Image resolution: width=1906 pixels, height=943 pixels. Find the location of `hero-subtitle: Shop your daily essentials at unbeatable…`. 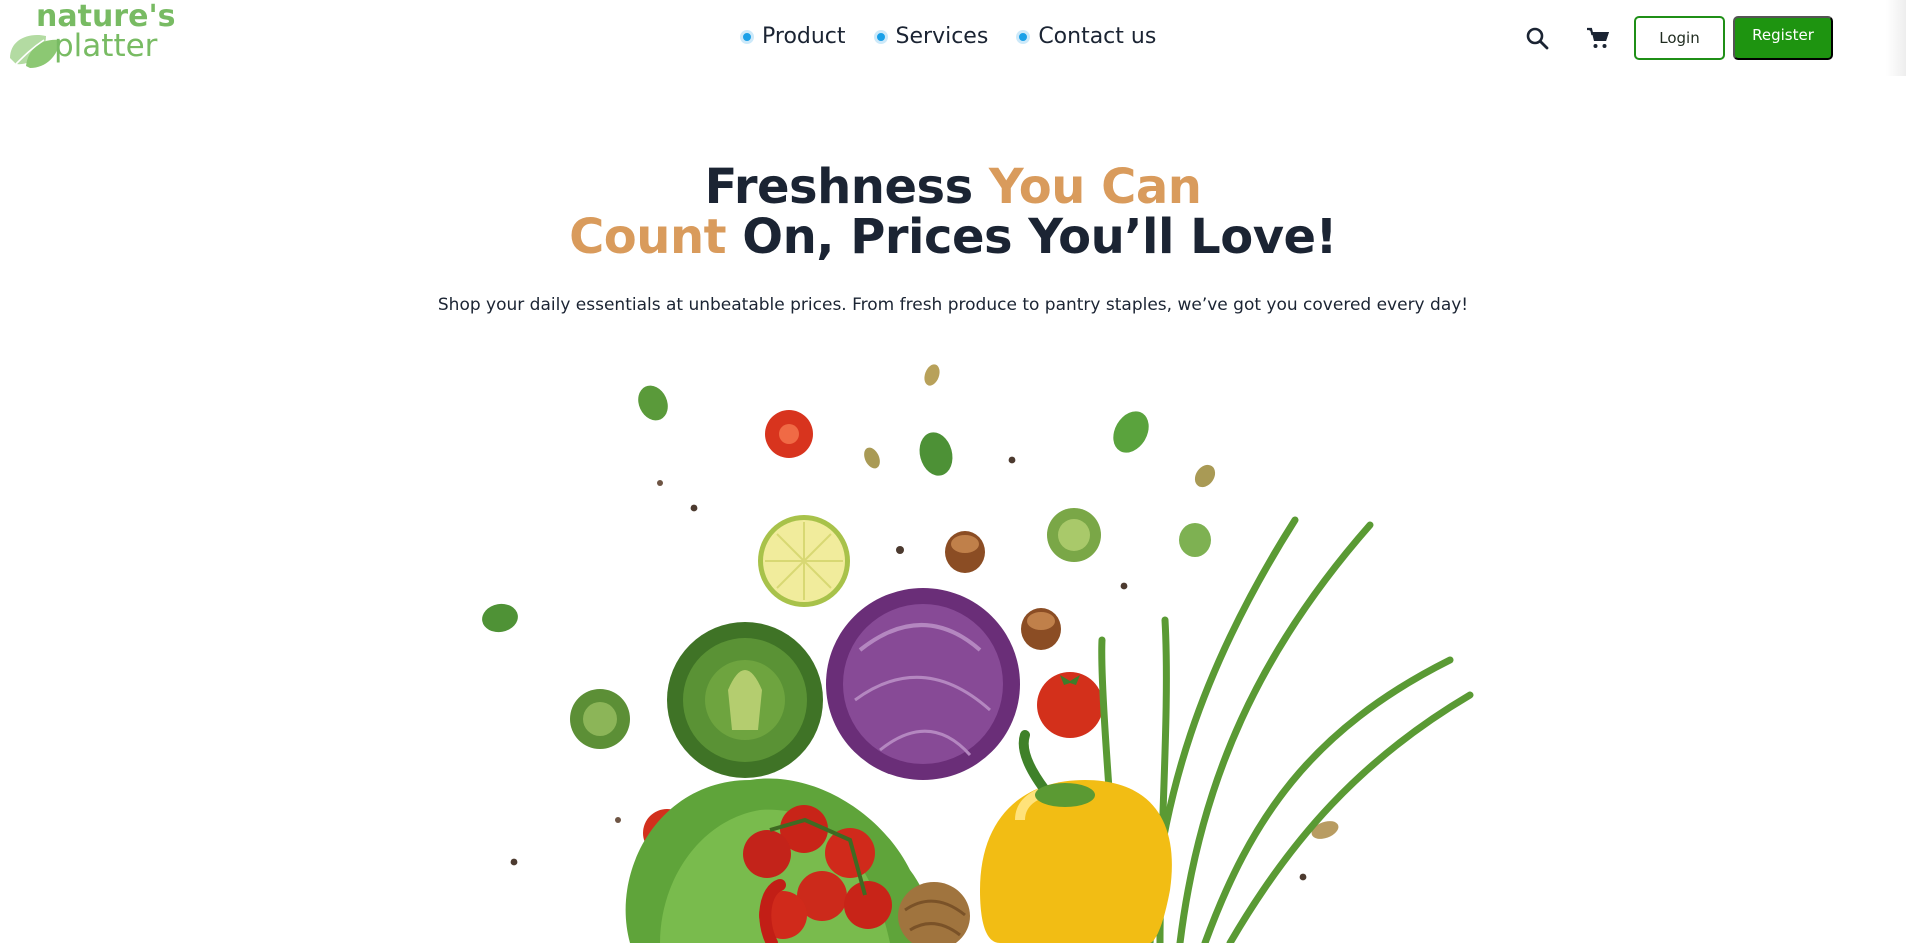

hero-subtitle: Shop your daily essentials at unbeatable… is located at coordinates (953, 305).